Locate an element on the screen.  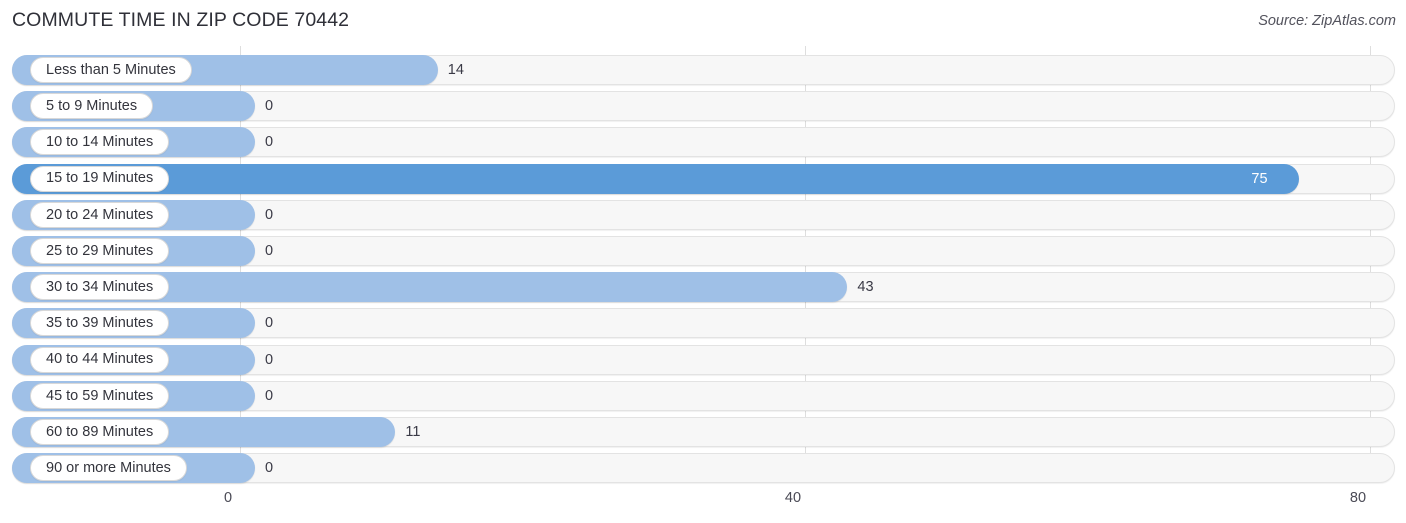
x-tick-label: 40 is located at coordinates (793, 498).